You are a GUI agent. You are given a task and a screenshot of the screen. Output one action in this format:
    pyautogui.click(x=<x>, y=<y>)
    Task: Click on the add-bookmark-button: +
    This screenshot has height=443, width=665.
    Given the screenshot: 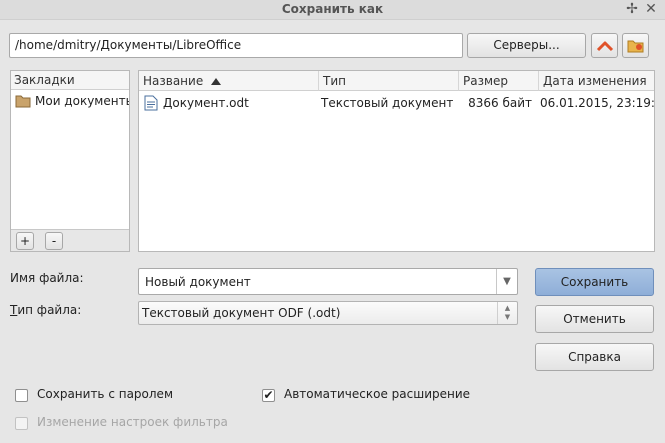 What is the action you would take?
    pyautogui.click(x=25, y=241)
    